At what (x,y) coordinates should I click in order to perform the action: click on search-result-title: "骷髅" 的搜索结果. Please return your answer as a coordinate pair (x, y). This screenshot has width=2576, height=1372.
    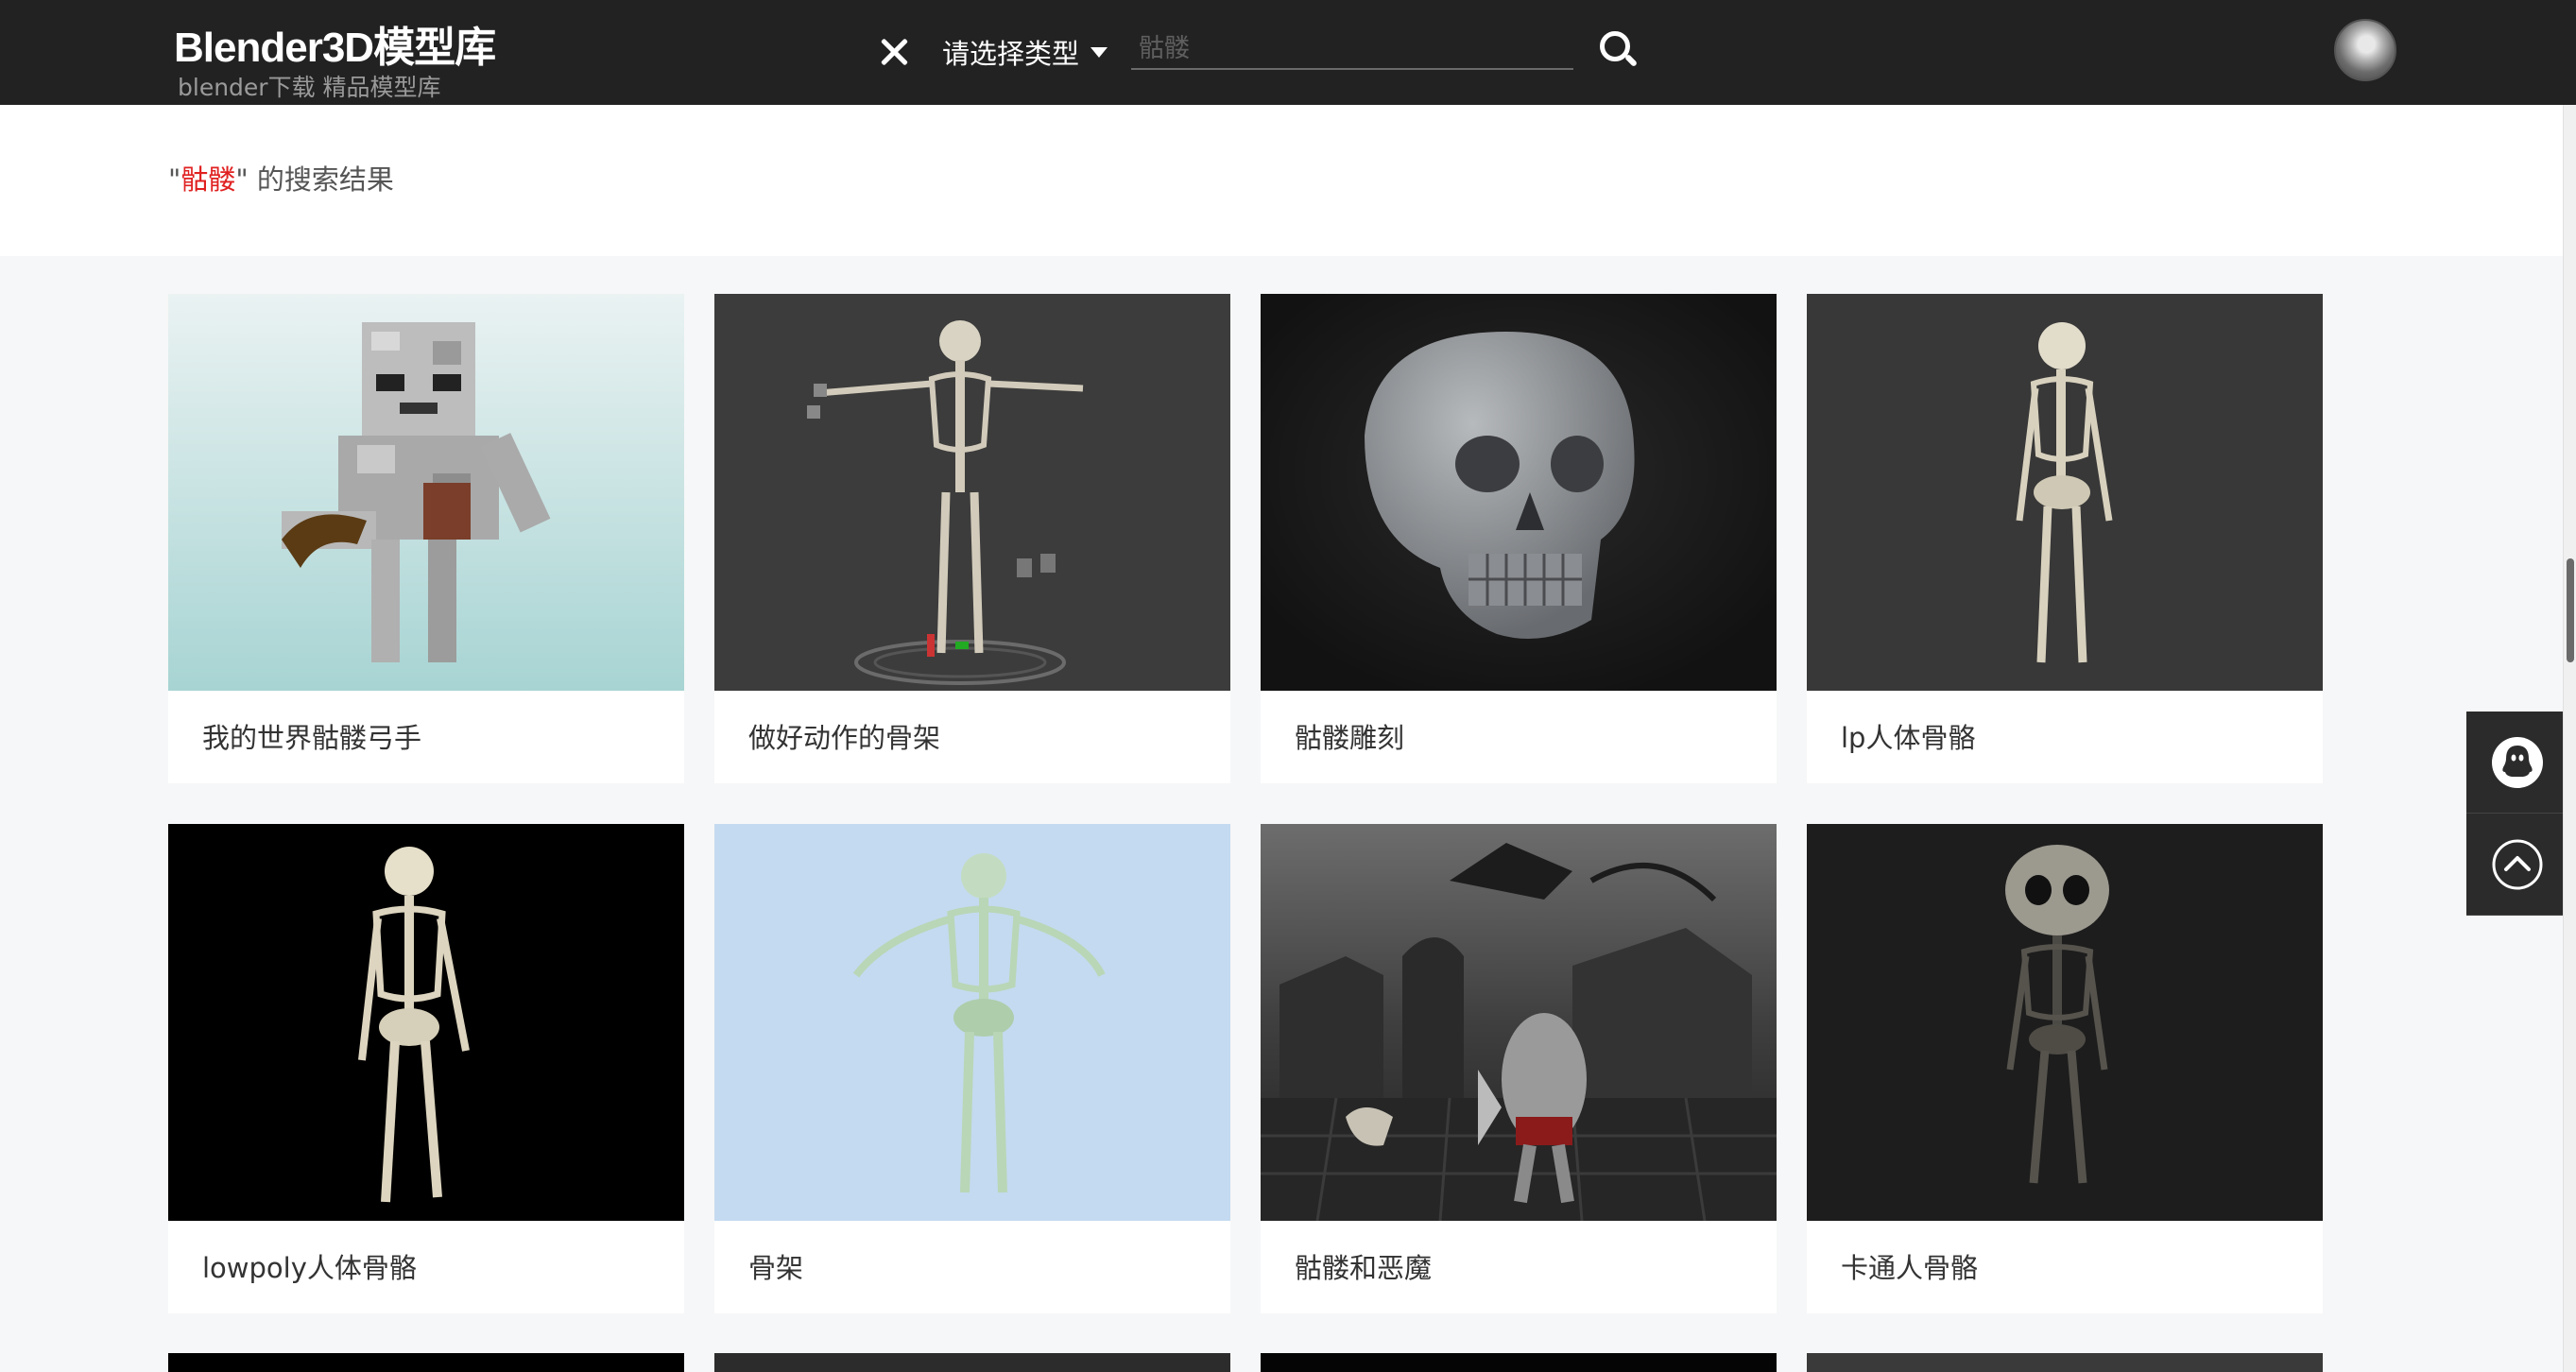
    Looking at the image, I should click on (281, 177).